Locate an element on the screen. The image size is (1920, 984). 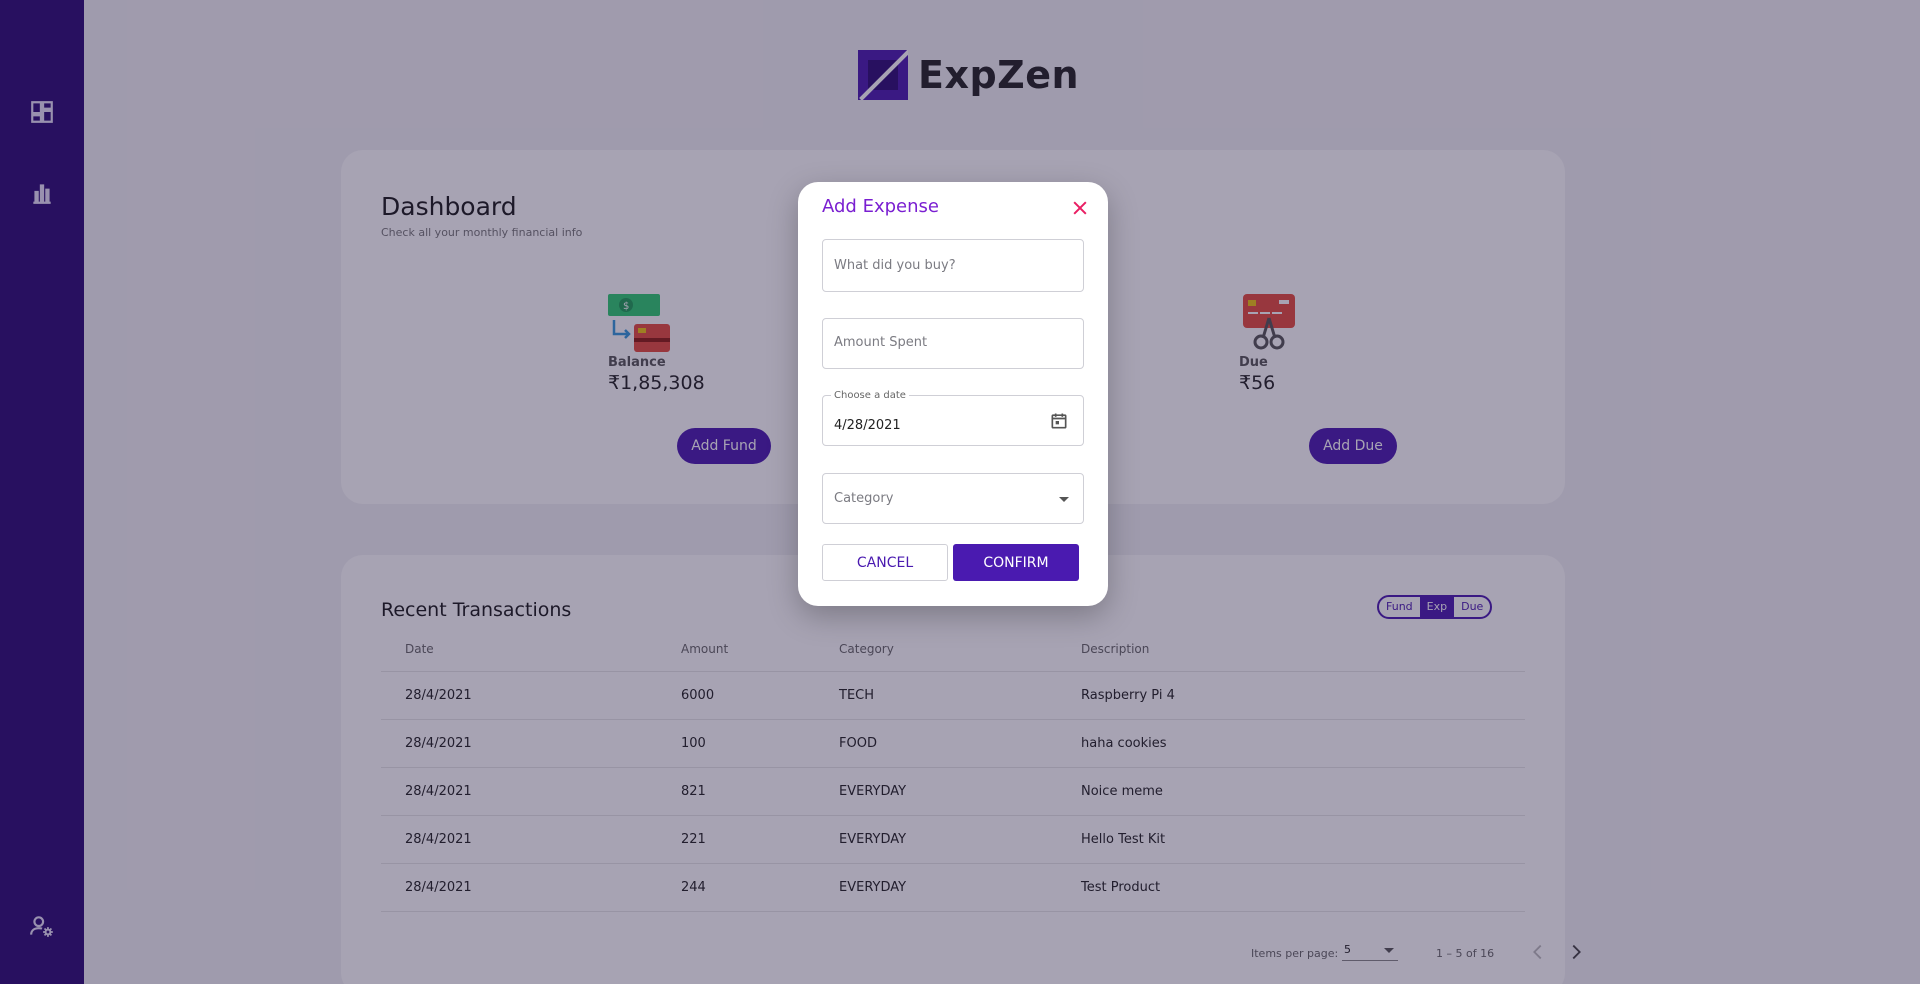
amount-placeholder: Amount Spent is located at coordinates (881, 342).